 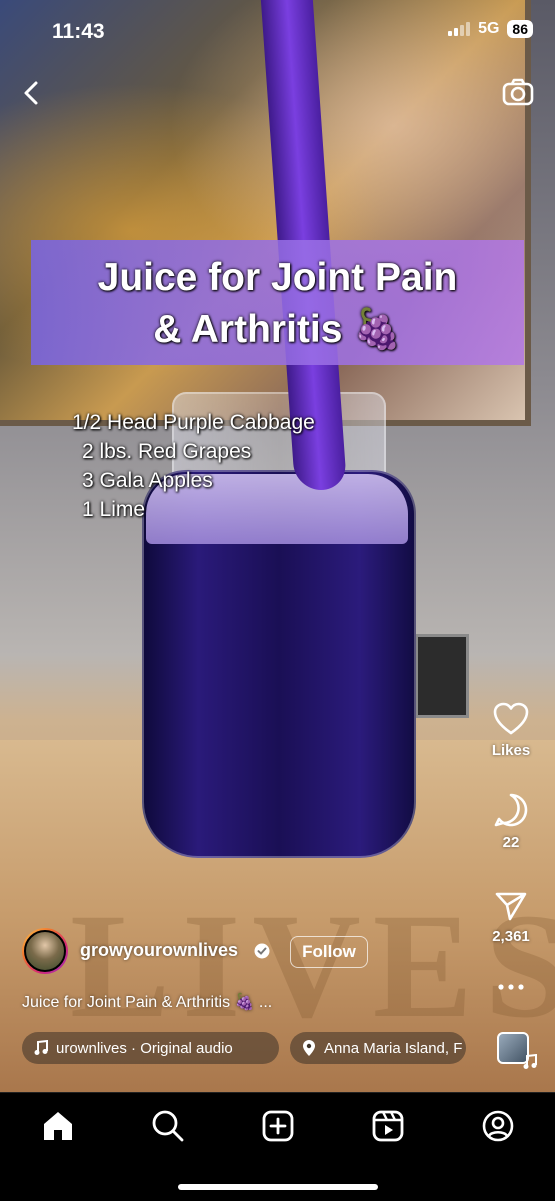 I want to click on more-button, so click(x=511, y=990).